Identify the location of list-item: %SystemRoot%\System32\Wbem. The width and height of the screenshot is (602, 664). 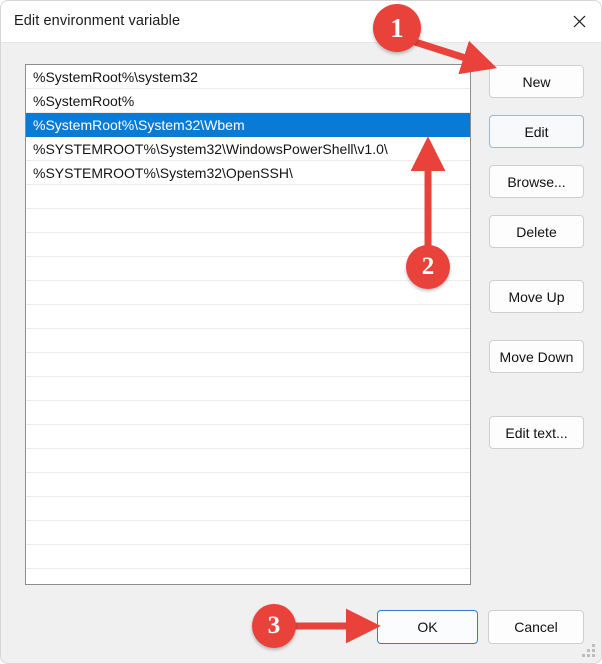
(248, 125).